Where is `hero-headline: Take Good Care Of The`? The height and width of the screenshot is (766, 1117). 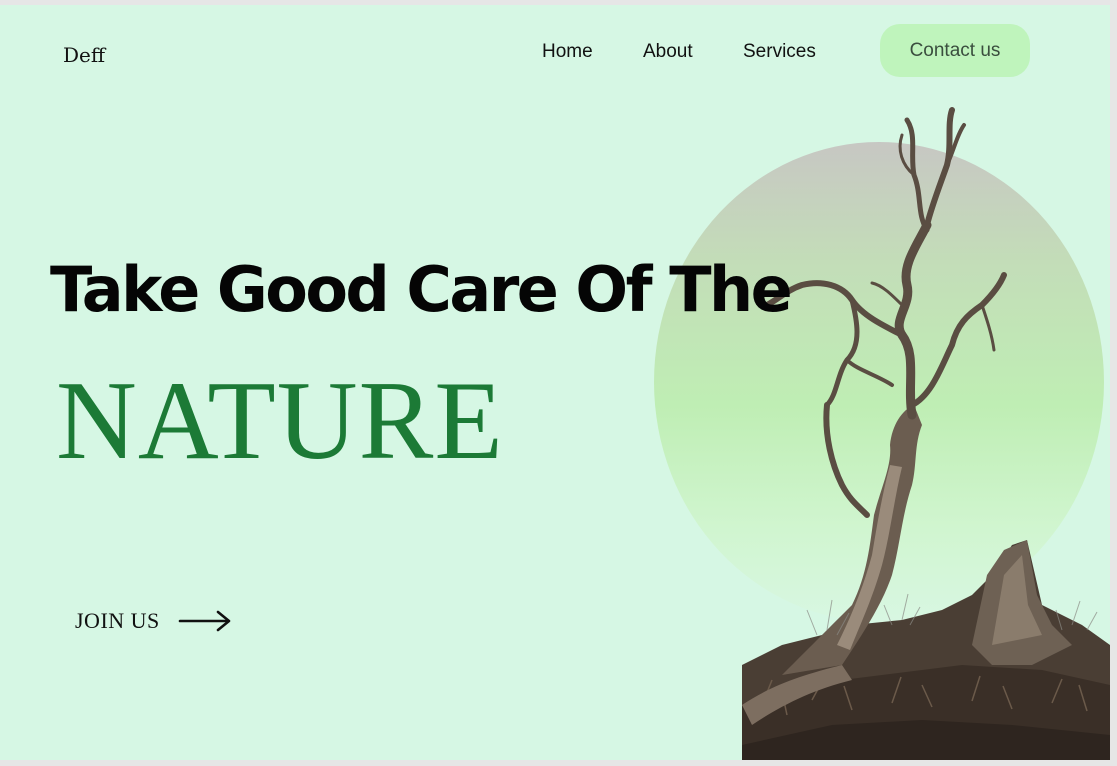
hero-headline: Take Good Care Of The is located at coordinates (421, 289).